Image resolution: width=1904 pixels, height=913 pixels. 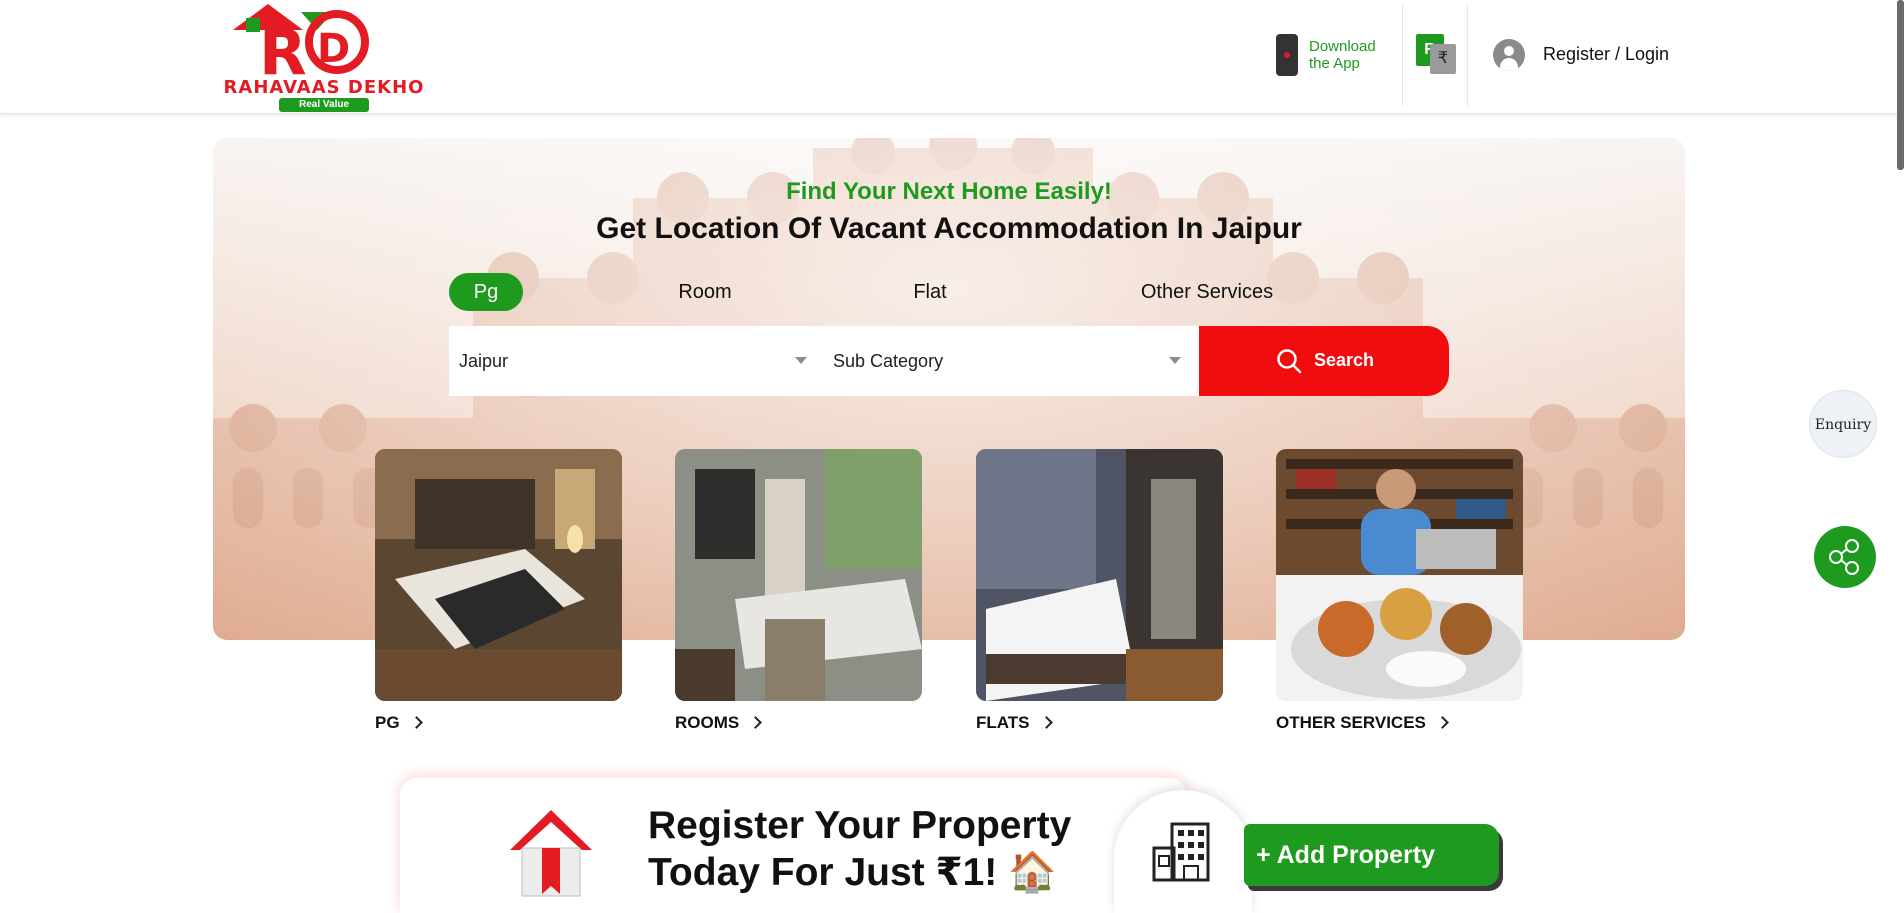 What do you see at coordinates (283, 48) in the screenshot?
I see `svg-text: R` at bounding box center [283, 48].